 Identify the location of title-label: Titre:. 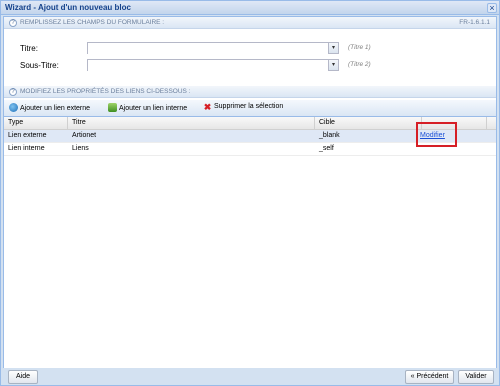
(29, 48).